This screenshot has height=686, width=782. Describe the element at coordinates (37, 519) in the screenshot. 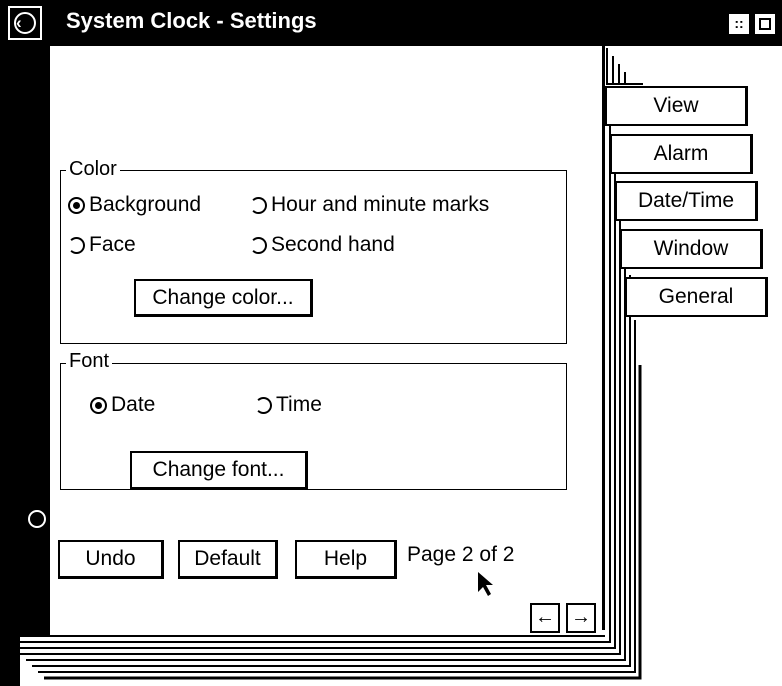

I see `binding-ring-icon` at that location.